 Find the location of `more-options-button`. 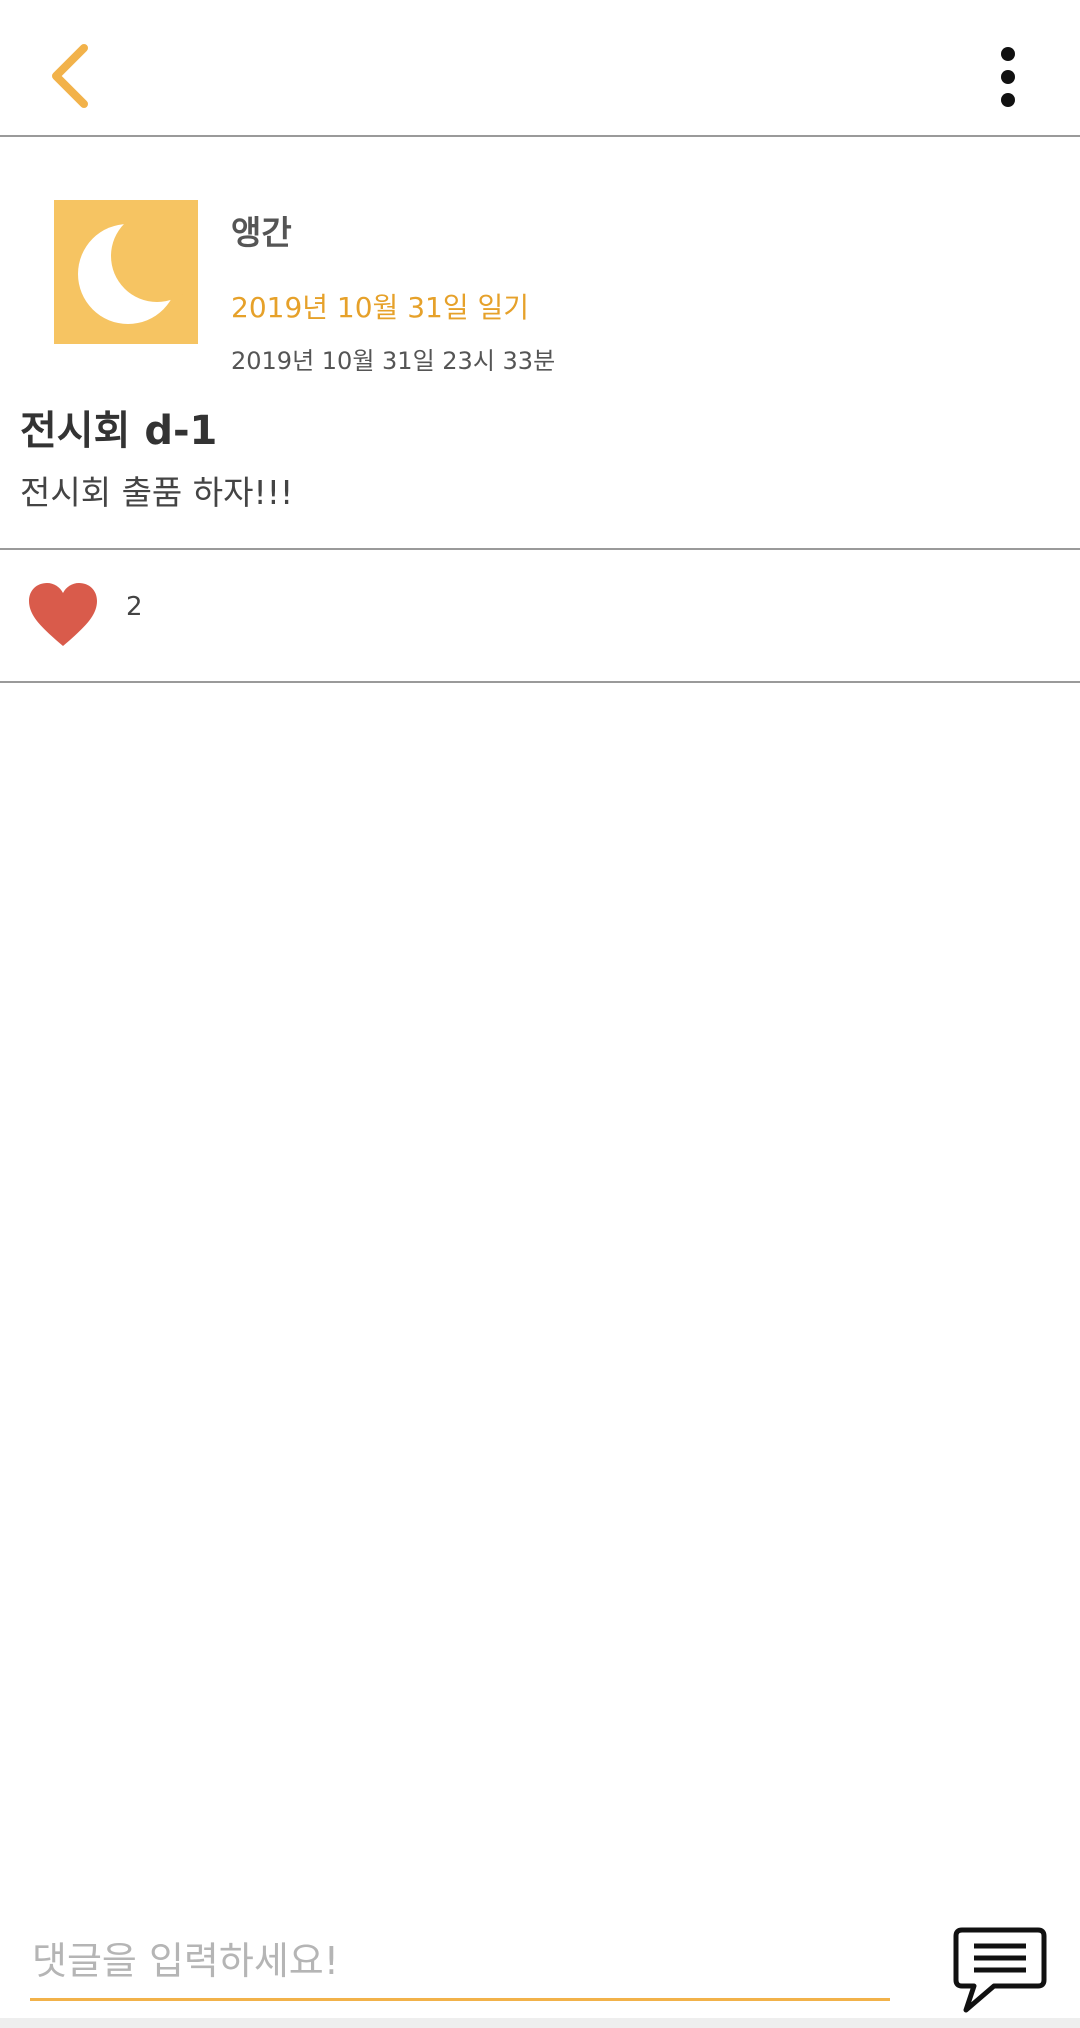

more-options-button is located at coordinates (1008, 80).